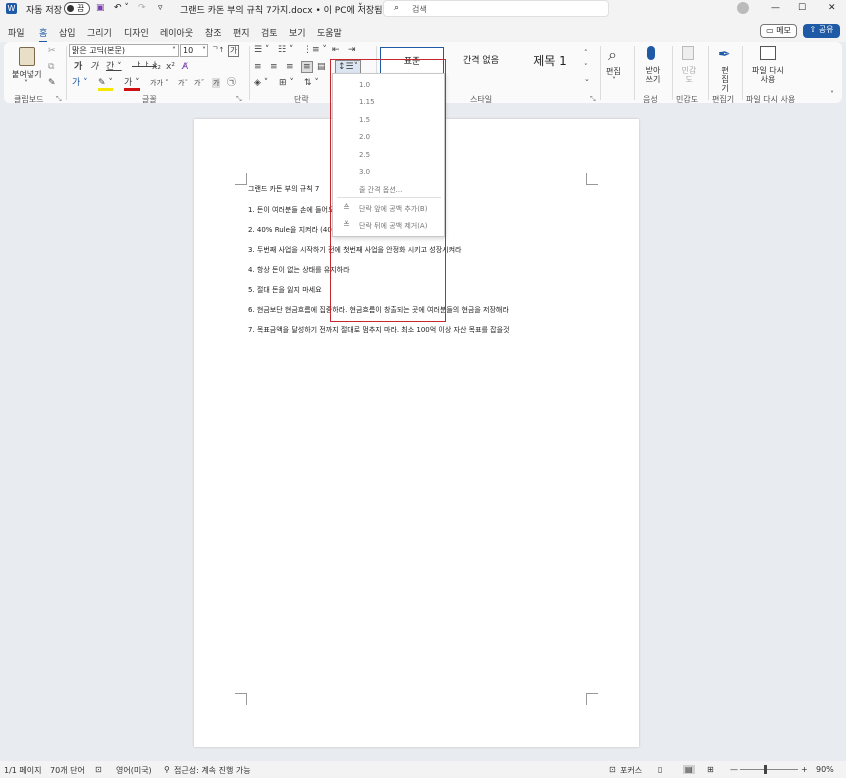 The height and width of the screenshot is (778, 846). Describe the element at coordinates (199, 83) in the screenshot. I see `char-shading-icon: 가˝` at that location.